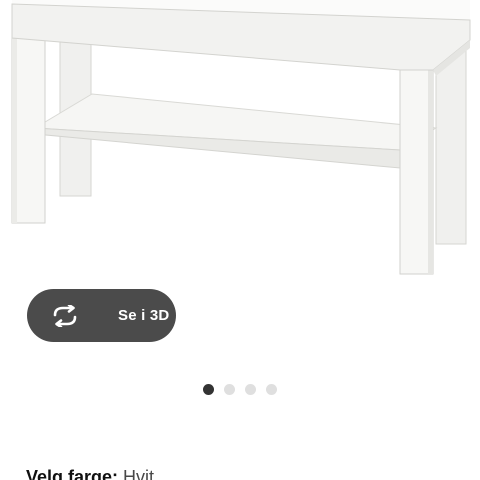 The image size is (480, 480). Describe the element at coordinates (72, 473) in the screenshot. I see `color-selector-label: Velg farge:` at that location.